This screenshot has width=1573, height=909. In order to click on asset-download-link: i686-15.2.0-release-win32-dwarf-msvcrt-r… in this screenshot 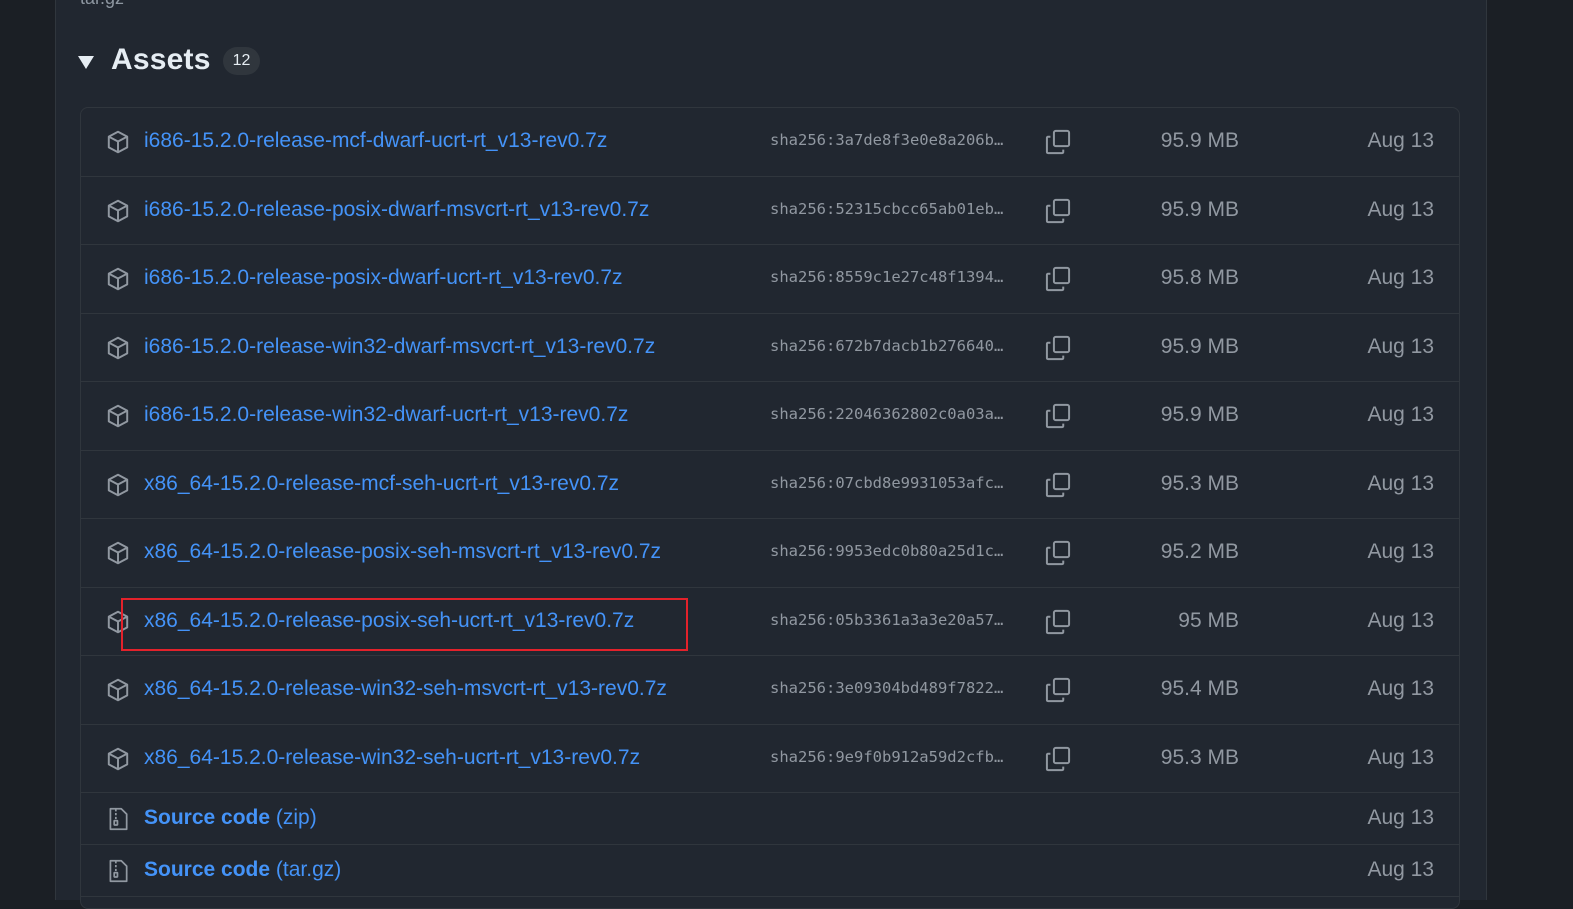, I will do `click(399, 347)`.